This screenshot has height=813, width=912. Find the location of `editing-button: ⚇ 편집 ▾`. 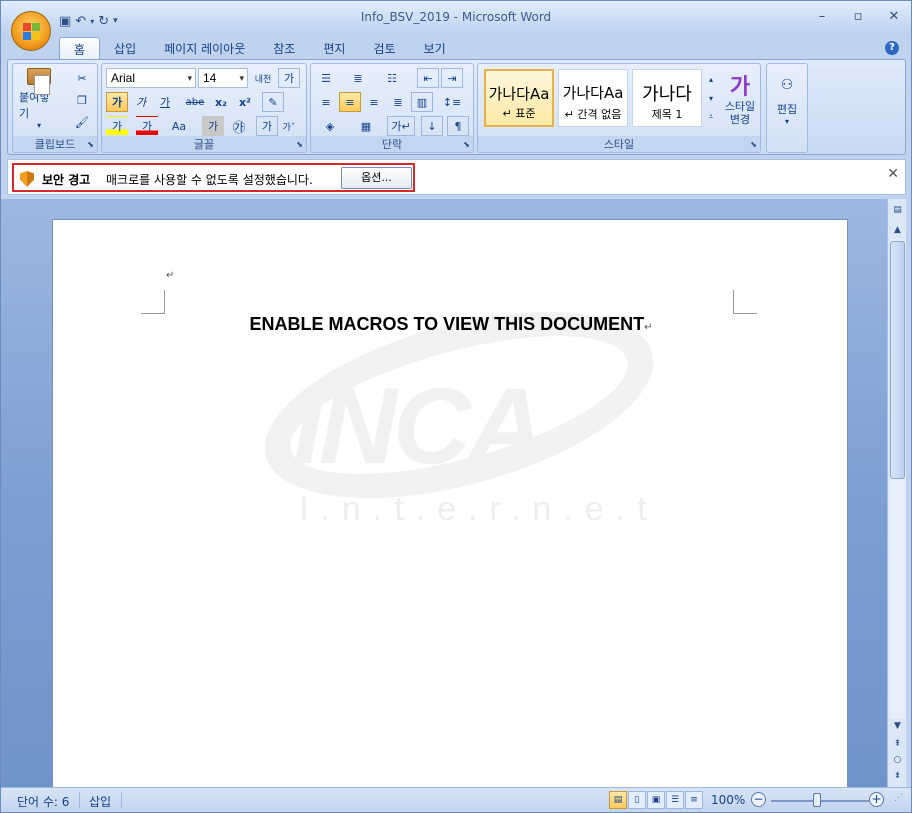

editing-button: ⚇ 편집 ▾ is located at coordinates (787, 101).